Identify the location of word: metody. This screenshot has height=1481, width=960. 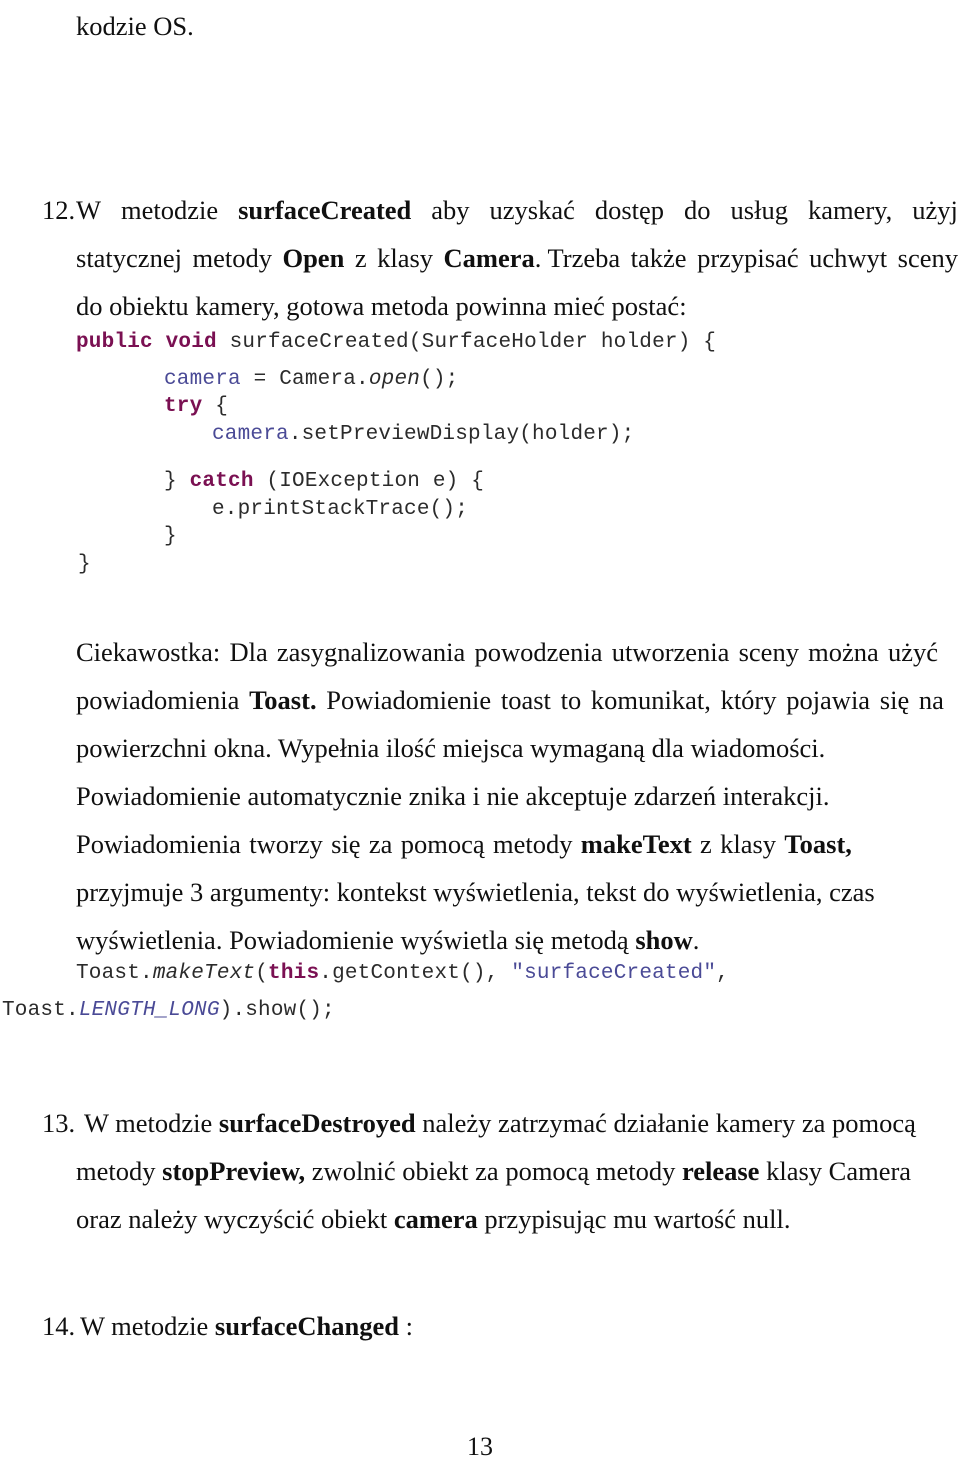
(532, 844).